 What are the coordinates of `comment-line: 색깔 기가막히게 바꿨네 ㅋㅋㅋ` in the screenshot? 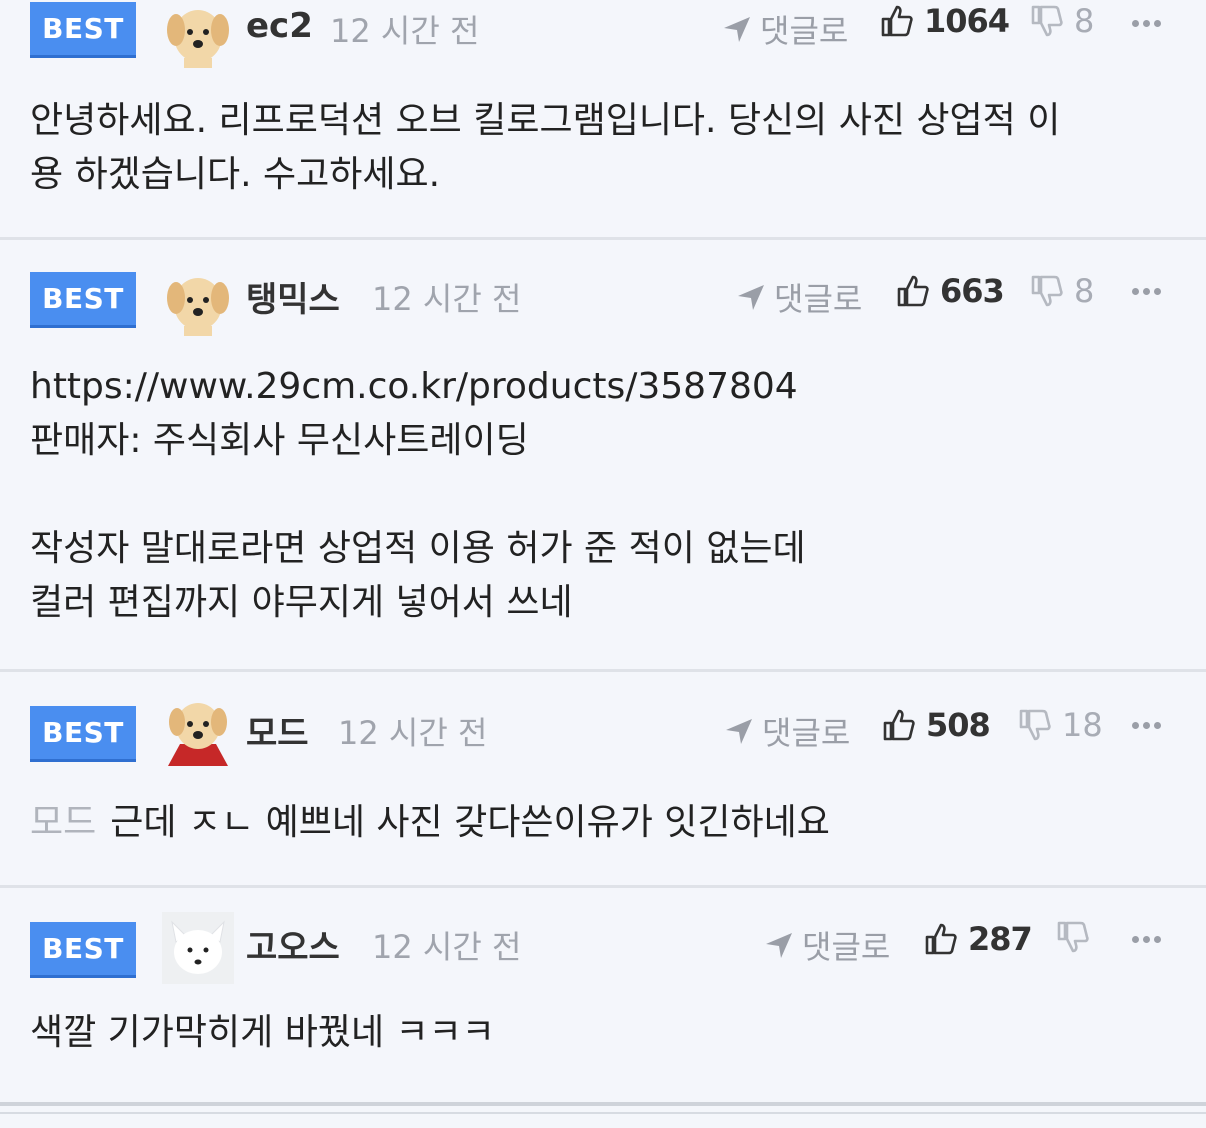 It's located at (262, 1032).